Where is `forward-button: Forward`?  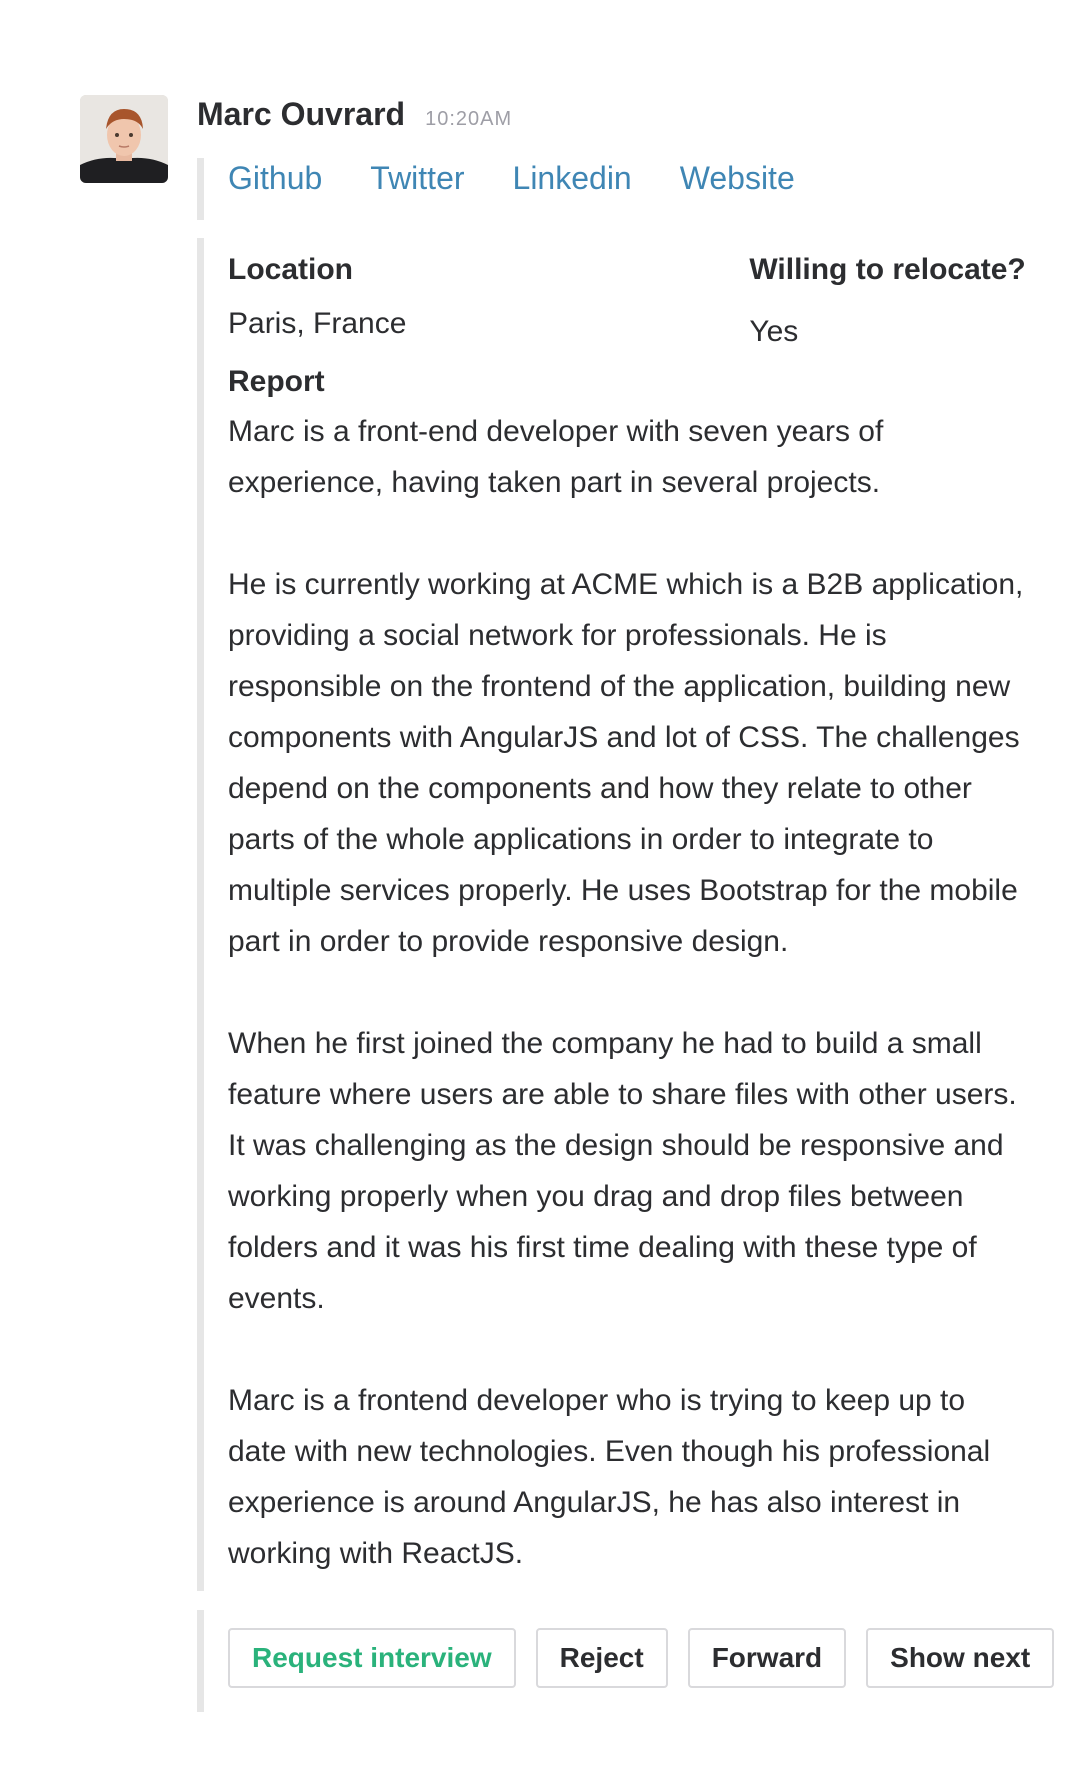
forward-button: Forward is located at coordinates (767, 1658).